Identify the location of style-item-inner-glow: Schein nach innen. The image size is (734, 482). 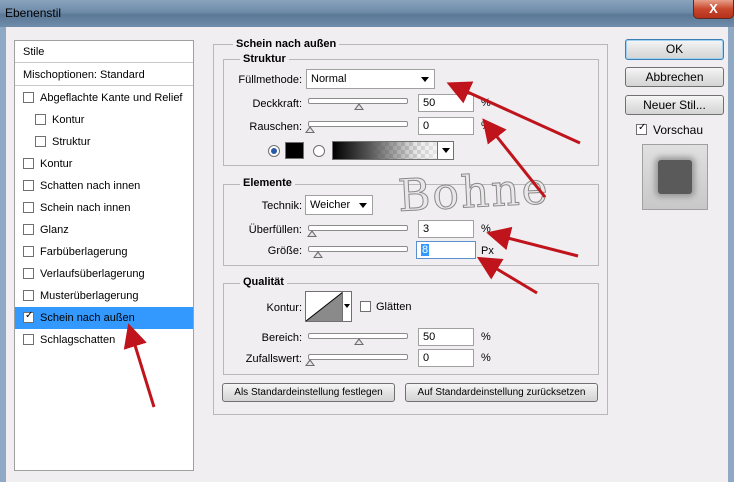
(104, 208).